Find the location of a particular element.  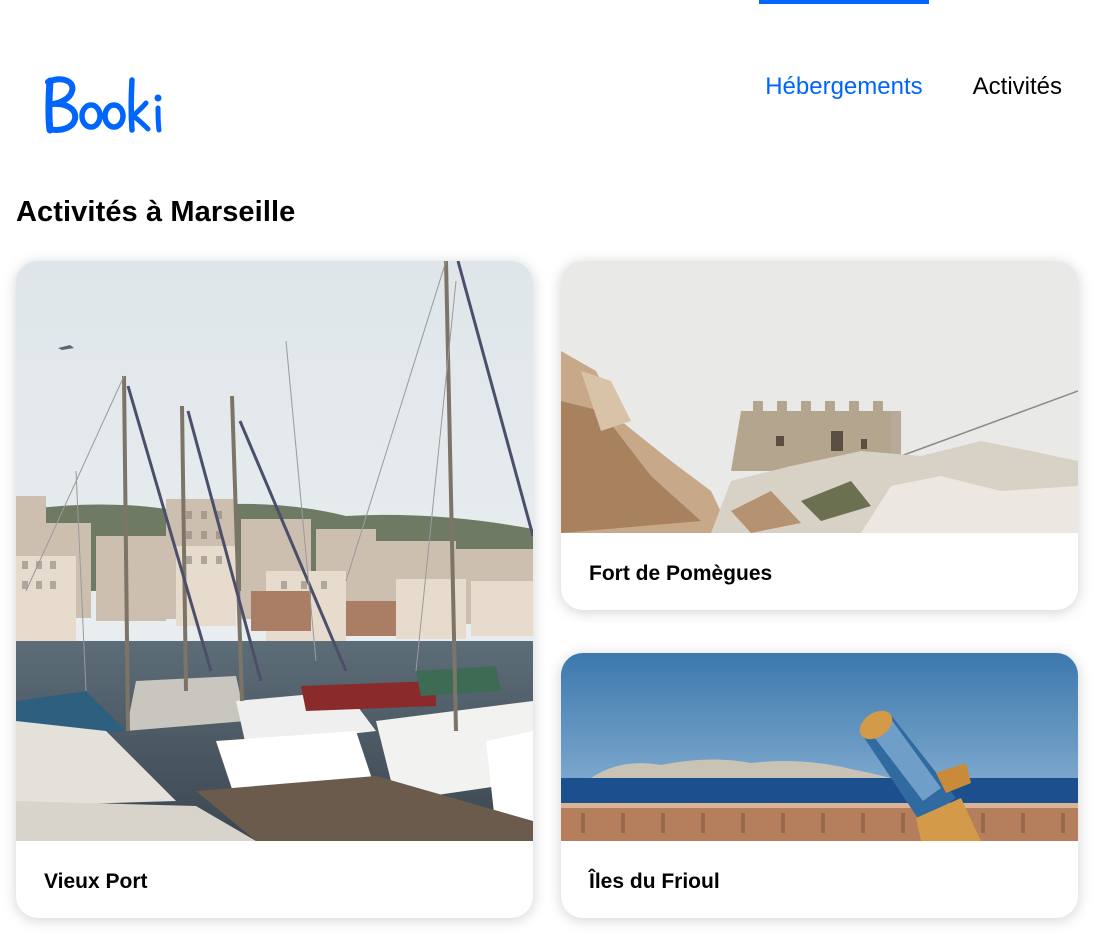

activity-card-title: Fort de Pomègues is located at coordinates (681, 573).